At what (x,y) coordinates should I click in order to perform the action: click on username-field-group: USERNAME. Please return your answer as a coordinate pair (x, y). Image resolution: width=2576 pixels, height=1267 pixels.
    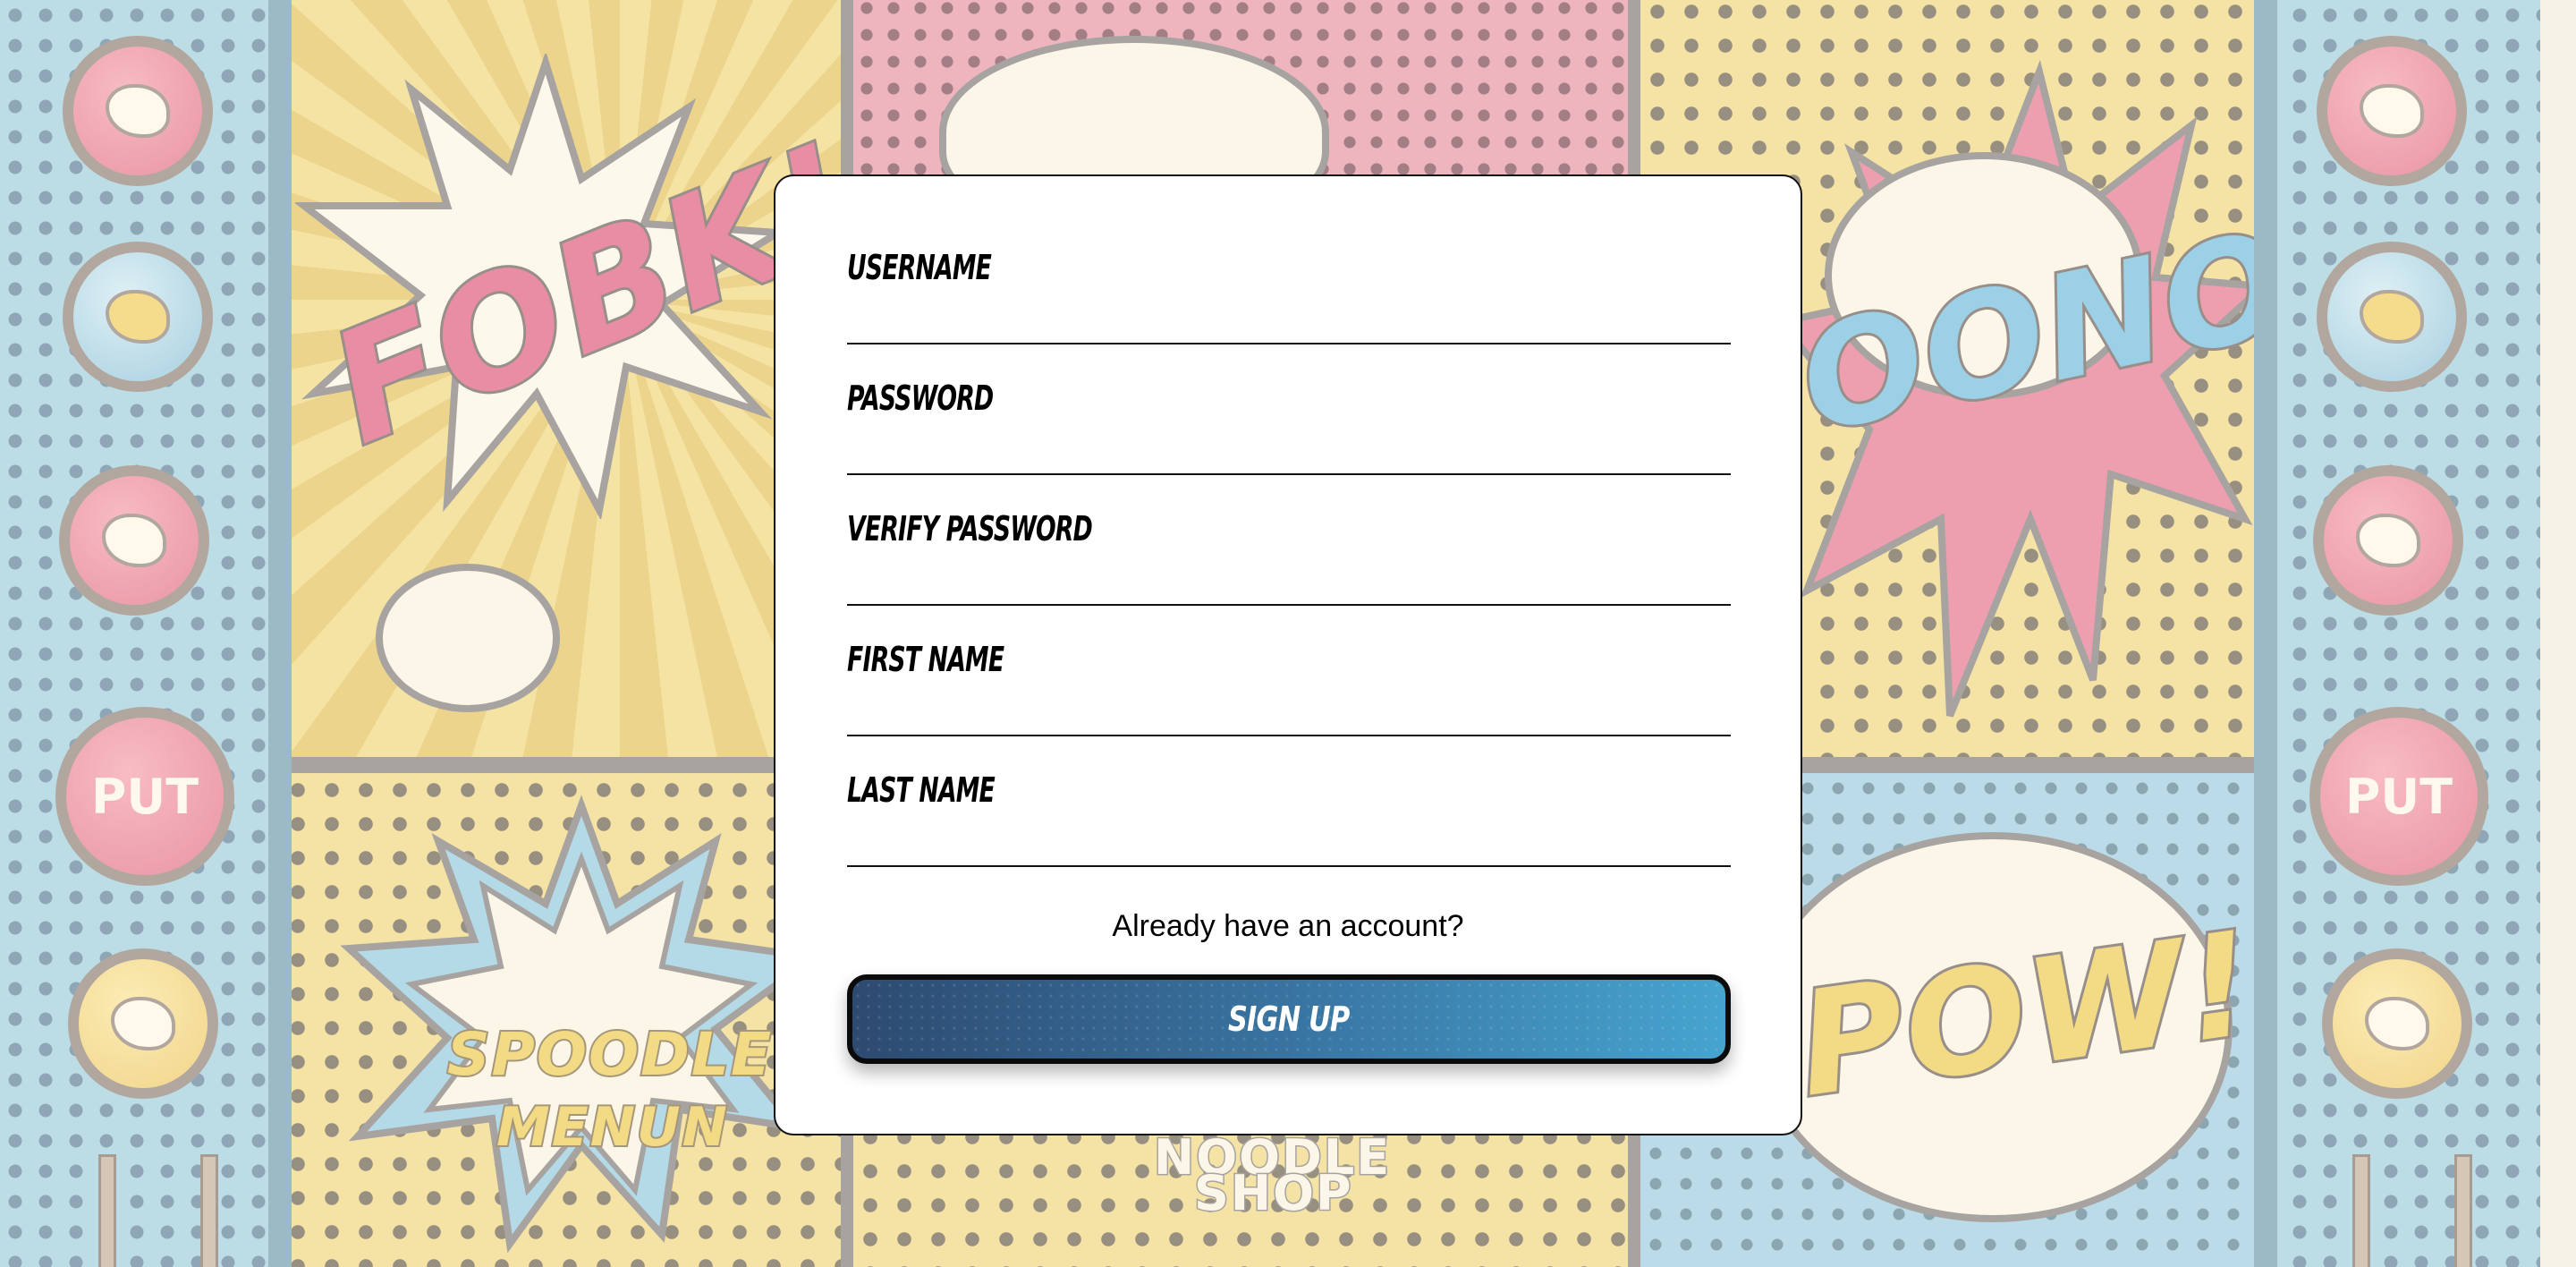
    Looking at the image, I should click on (1289, 313).